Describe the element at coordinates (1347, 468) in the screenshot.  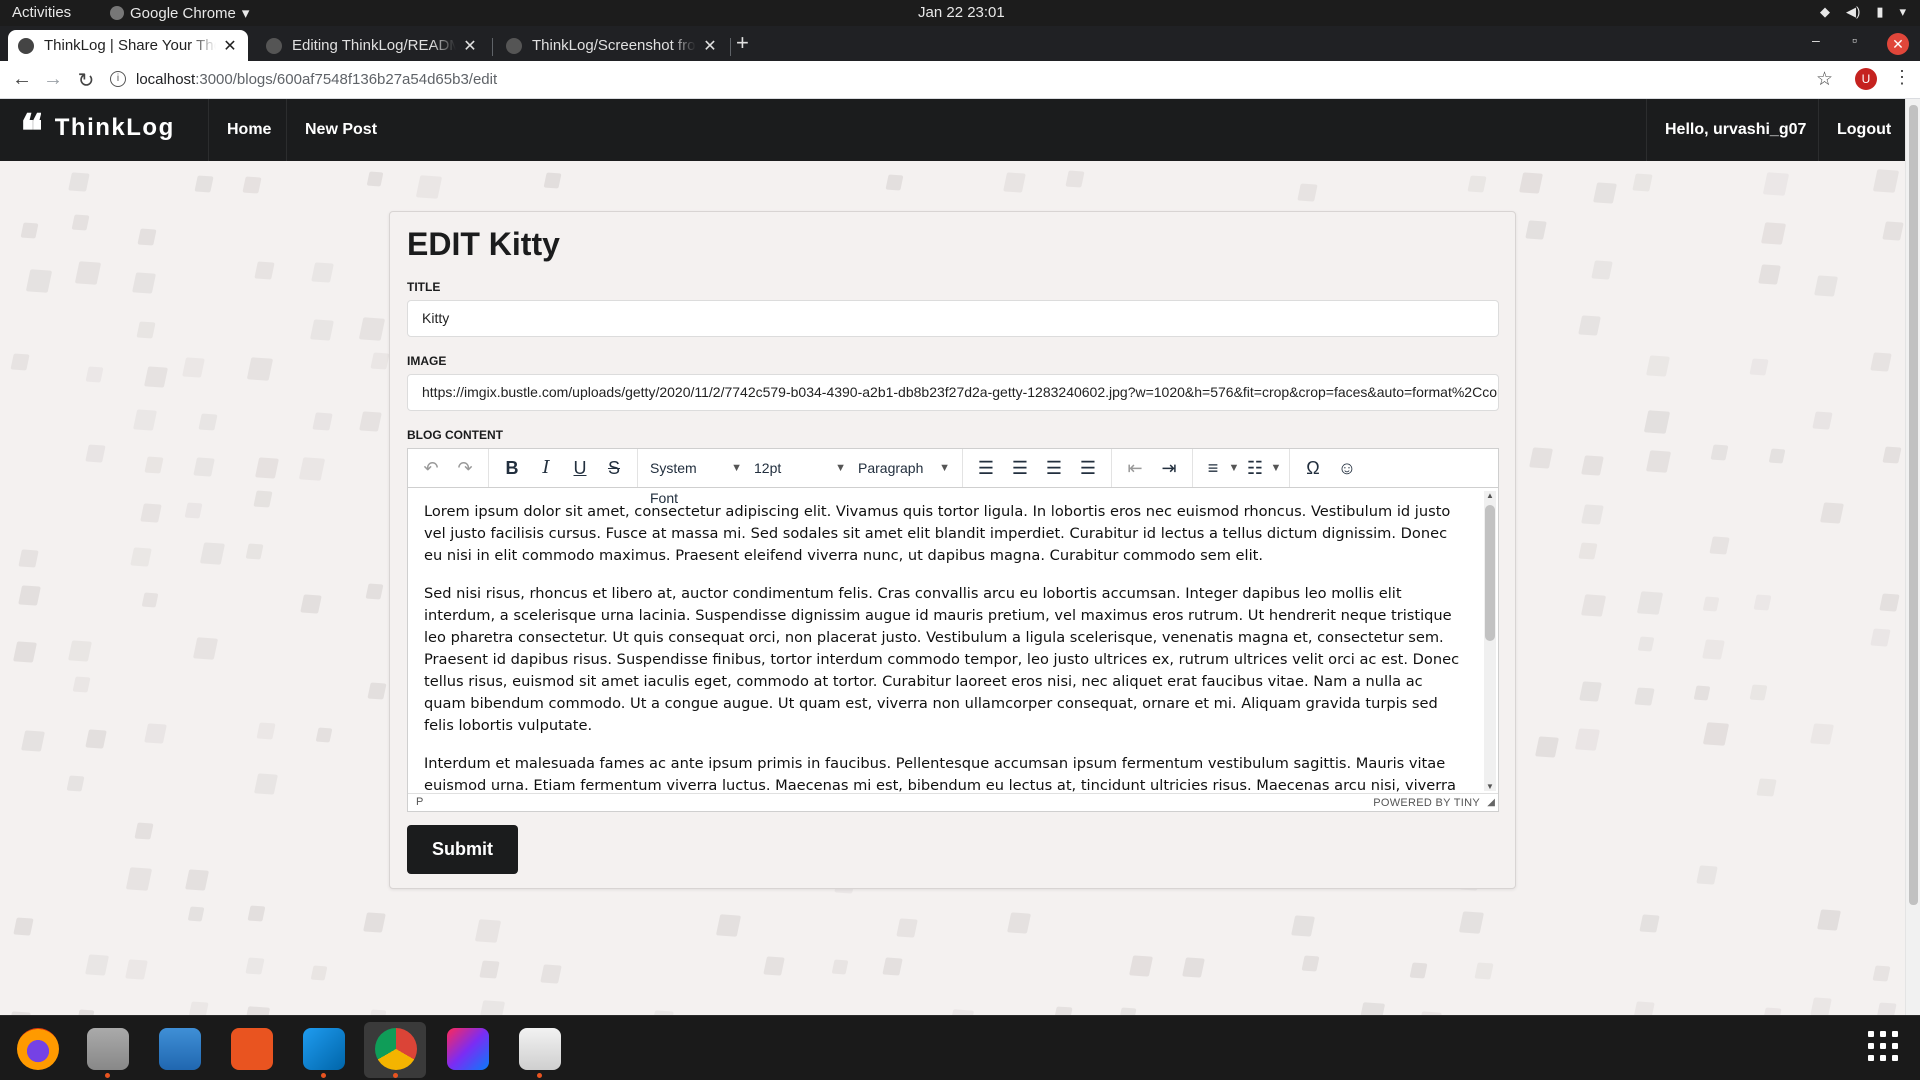
I see `emoticons-icon: ☺` at that location.